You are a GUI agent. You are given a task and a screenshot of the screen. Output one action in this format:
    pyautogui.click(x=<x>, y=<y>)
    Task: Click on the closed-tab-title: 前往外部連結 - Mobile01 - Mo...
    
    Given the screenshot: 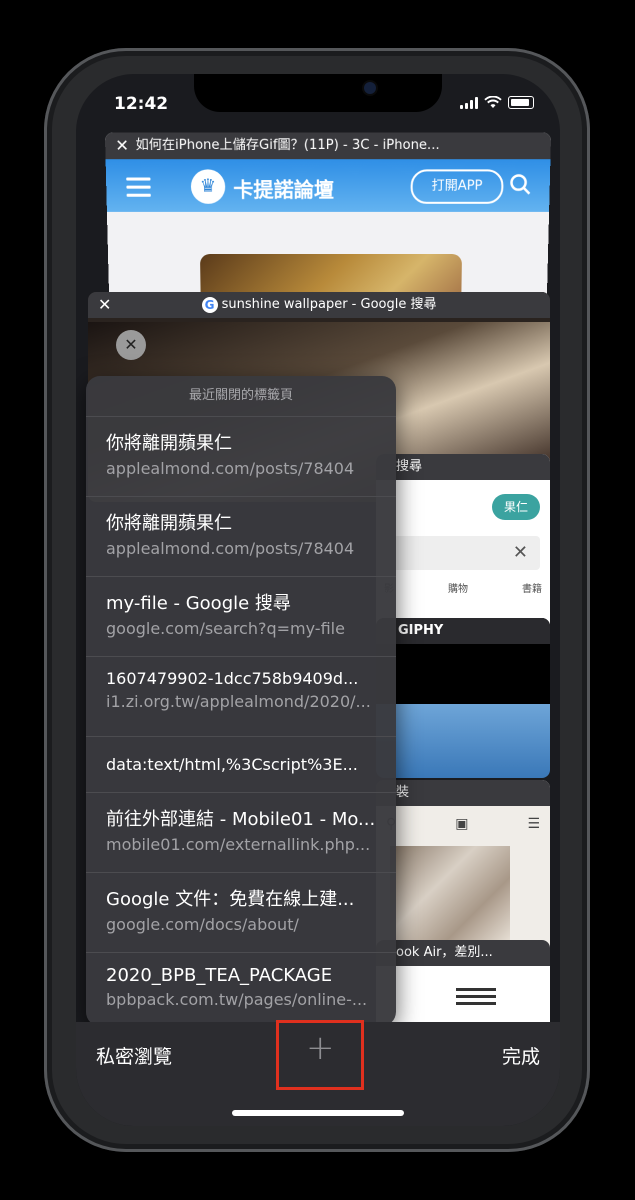 What is the action you would take?
    pyautogui.click(x=241, y=819)
    